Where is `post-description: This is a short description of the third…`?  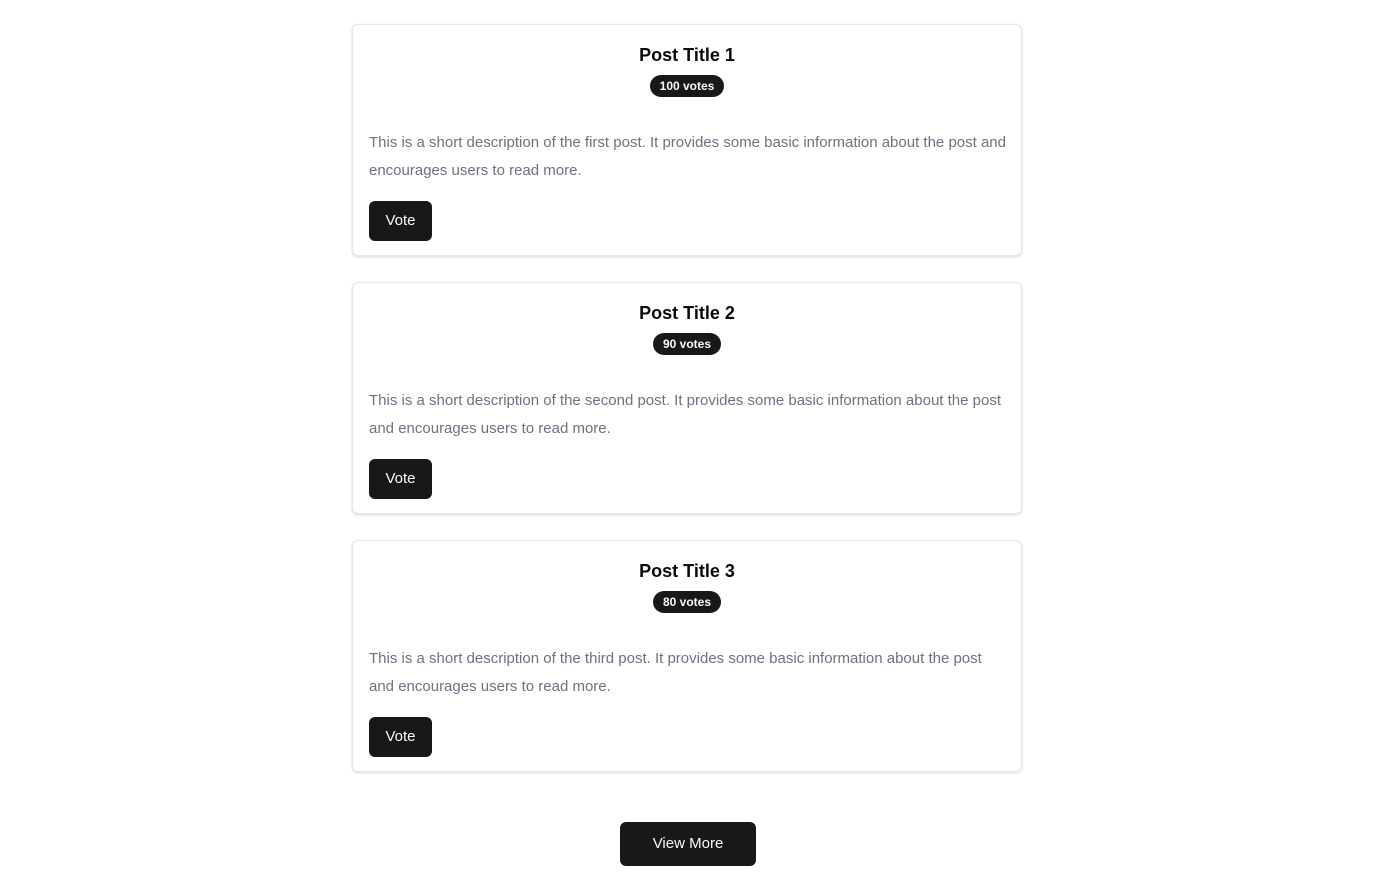 post-description: This is a short description of the third… is located at coordinates (675, 672).